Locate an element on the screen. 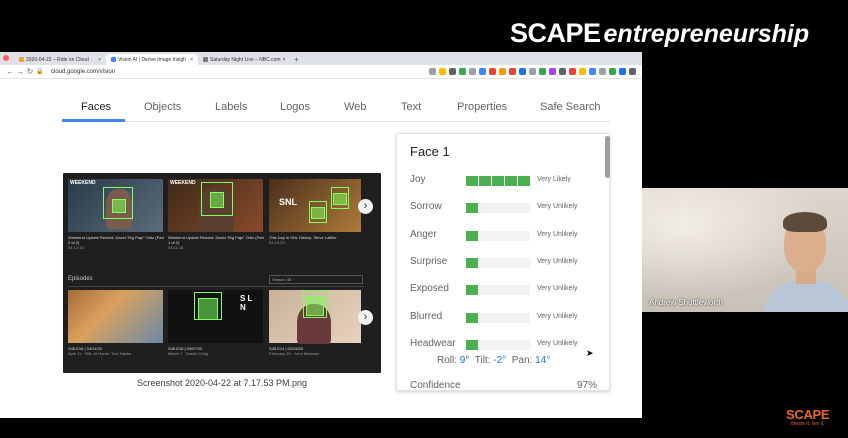 The width and height of the screenshot is (848, 438). tab-logos: Logos is located at coordinates (295, 107).